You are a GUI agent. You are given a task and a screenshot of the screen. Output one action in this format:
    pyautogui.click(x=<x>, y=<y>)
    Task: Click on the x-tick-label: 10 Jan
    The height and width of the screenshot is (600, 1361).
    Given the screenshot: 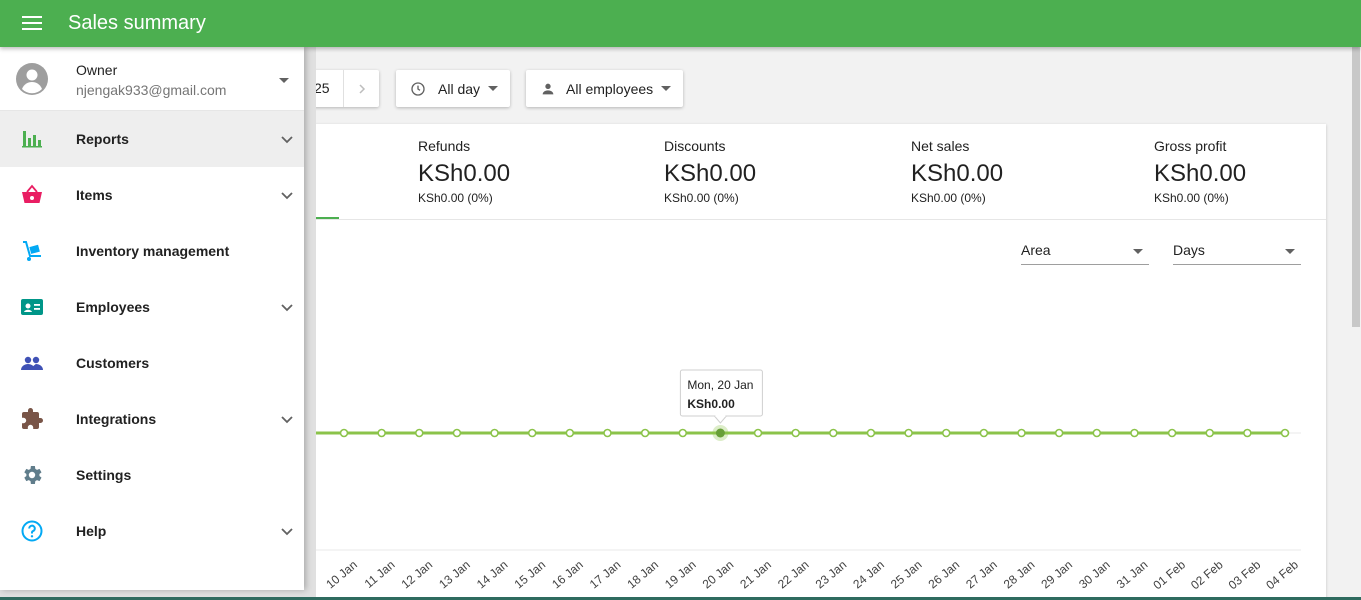 What is the action you would take?
    pyautogui.click(x=341, y=575)
    